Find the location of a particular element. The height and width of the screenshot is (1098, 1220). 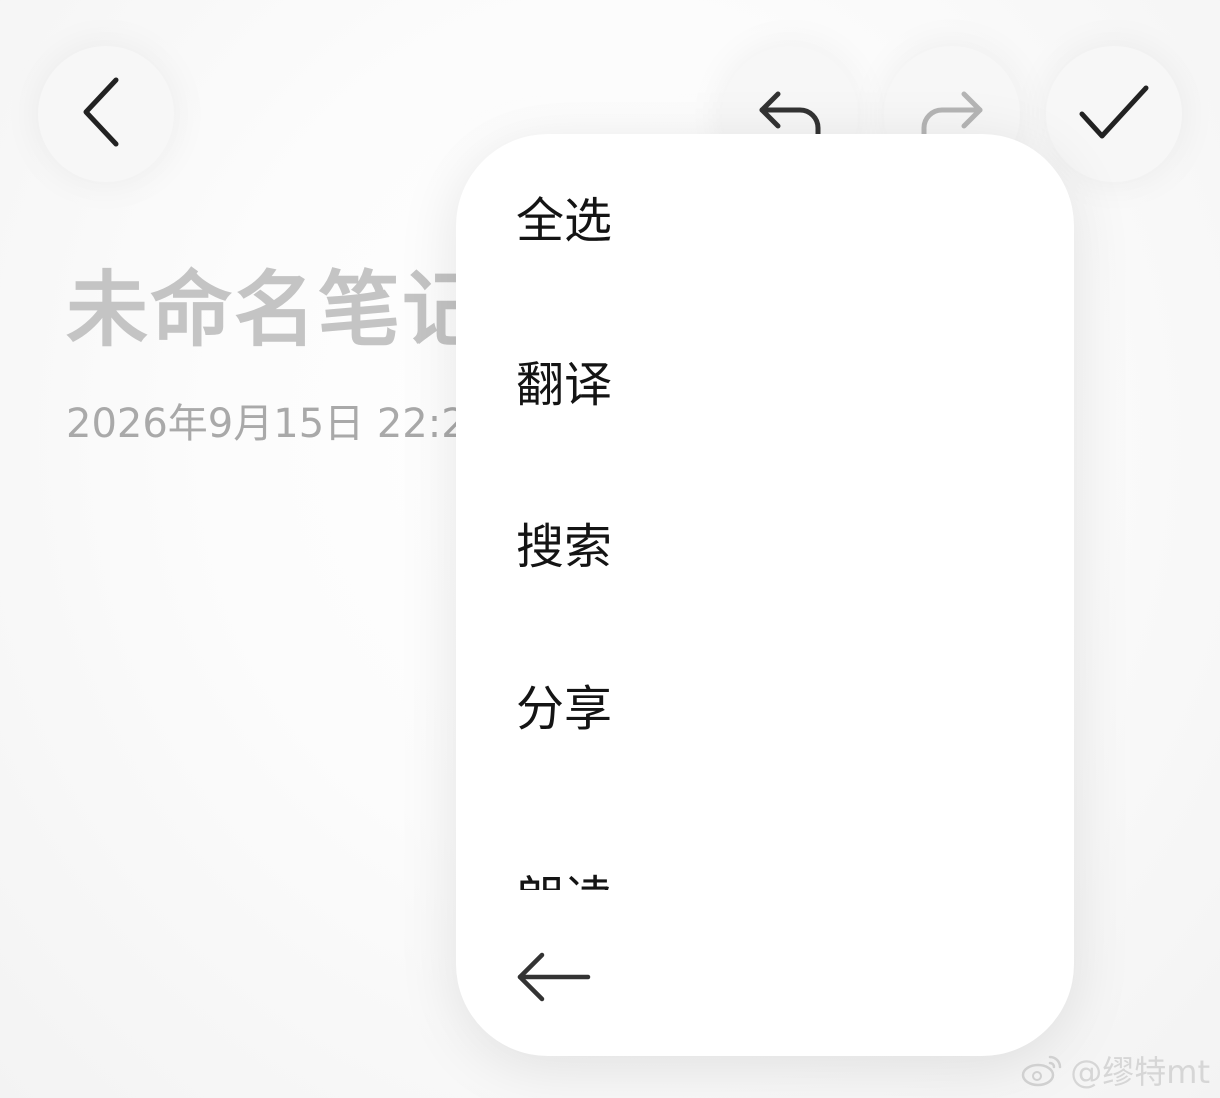

chevron-left-icon is located at coordinates (101, 112).